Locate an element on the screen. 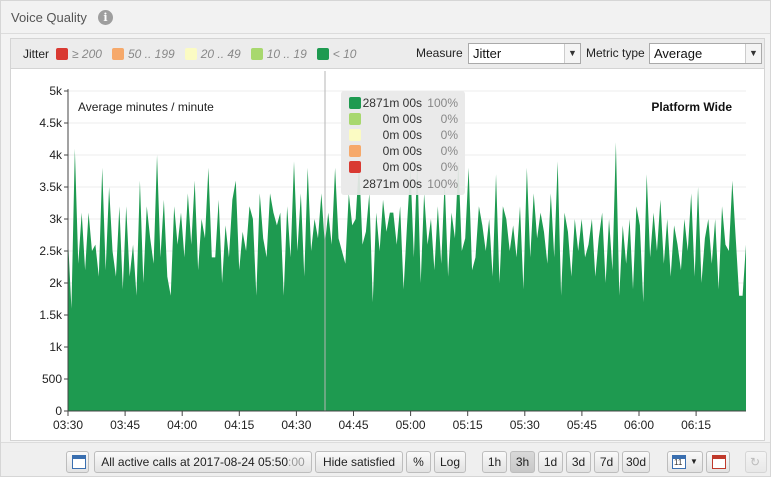 The image size is (771, 478). tooltip-total-duration: 2871m 00s is located at coordinates (392, 184).